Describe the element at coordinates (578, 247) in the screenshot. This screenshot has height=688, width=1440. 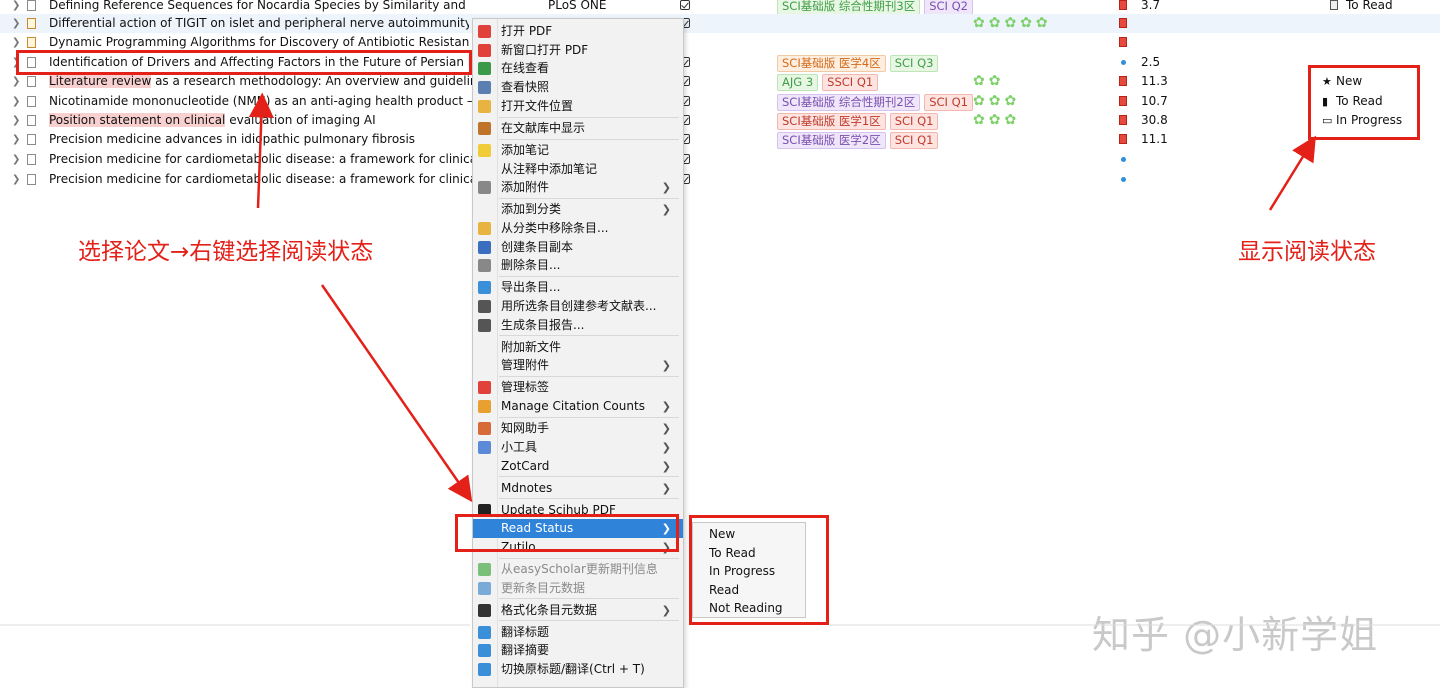
I see `menu-item: 创建条目副本` at that location.